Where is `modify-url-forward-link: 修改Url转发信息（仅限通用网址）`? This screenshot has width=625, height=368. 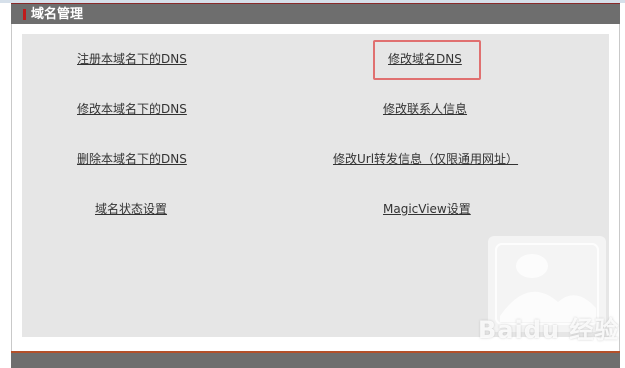 modify-url-forward-link: 修改Url转发信息（仅限通用网址） is located at coordinates (425, 159).